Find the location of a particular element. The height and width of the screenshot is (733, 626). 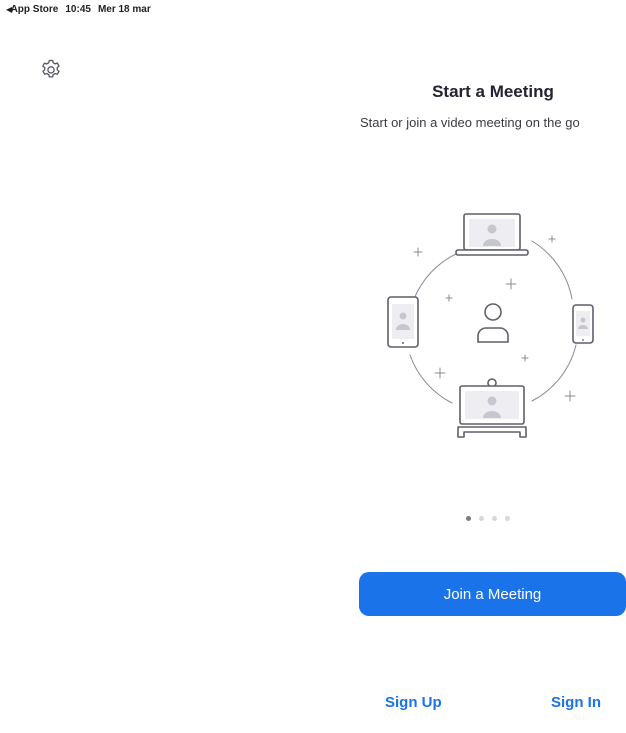

tablet-icon is located at coordinates (403, 322).